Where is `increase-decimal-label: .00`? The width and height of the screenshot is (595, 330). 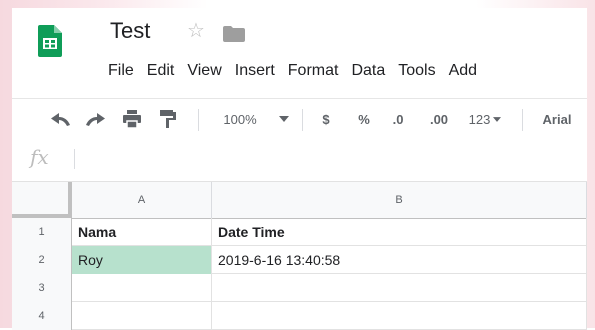
increase-decimal-label: .00 is located at coordinates (439, 119).